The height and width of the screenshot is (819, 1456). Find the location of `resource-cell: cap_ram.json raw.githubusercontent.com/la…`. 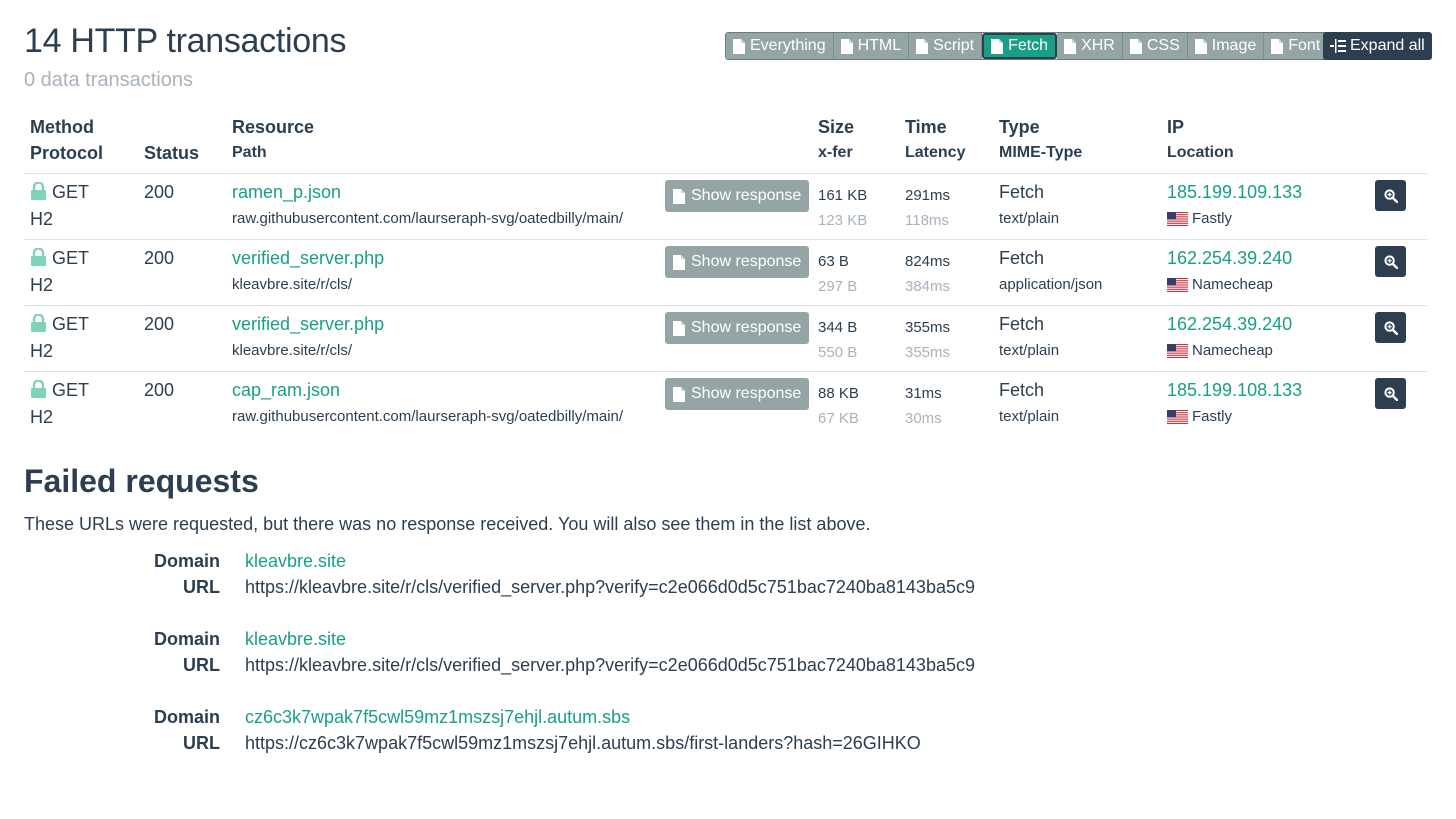

resource-cell: cap_ram.json raw.githubusercontent.com/la… is located at coordinates (427, 402).